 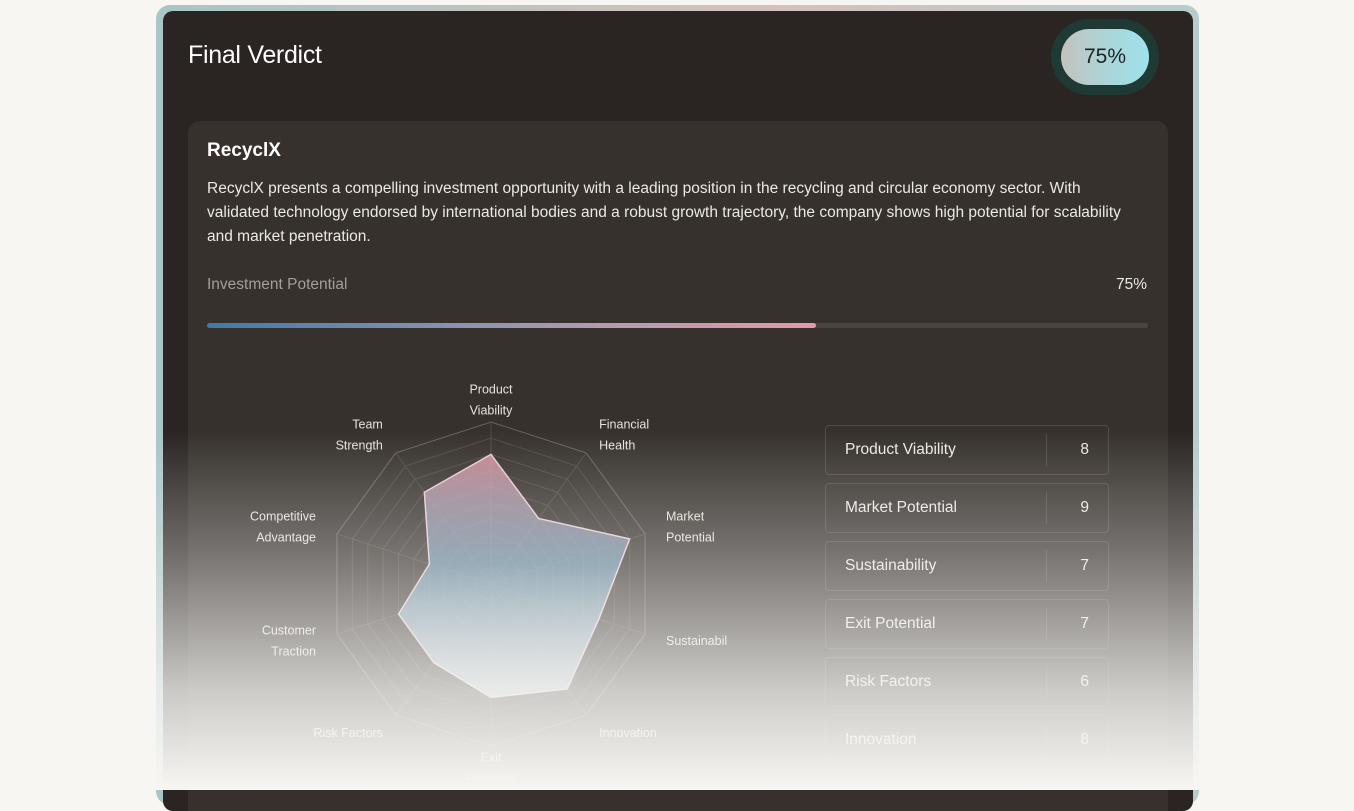 What do you see at coordinates (697, 641) in the screenshot?
I see `radar-axis-label: Sustainability` at bounding box center [697, 641].